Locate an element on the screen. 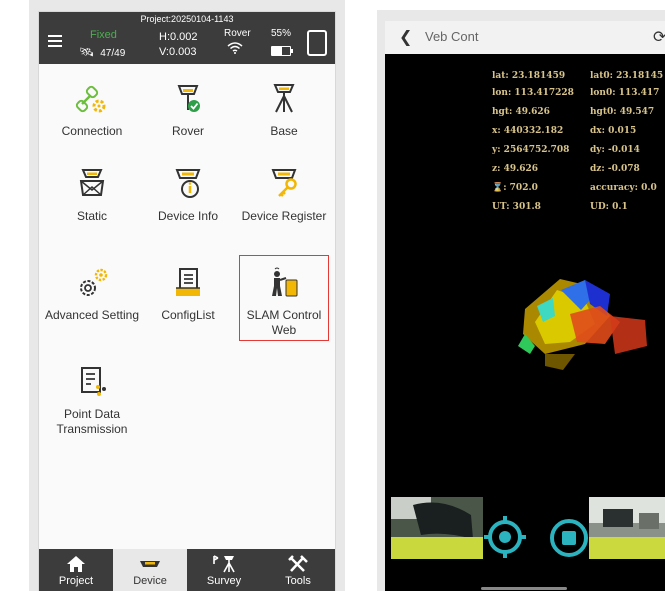 This screenshot has width=665, height=591. rover-icon is located at coordinates (188, 98).